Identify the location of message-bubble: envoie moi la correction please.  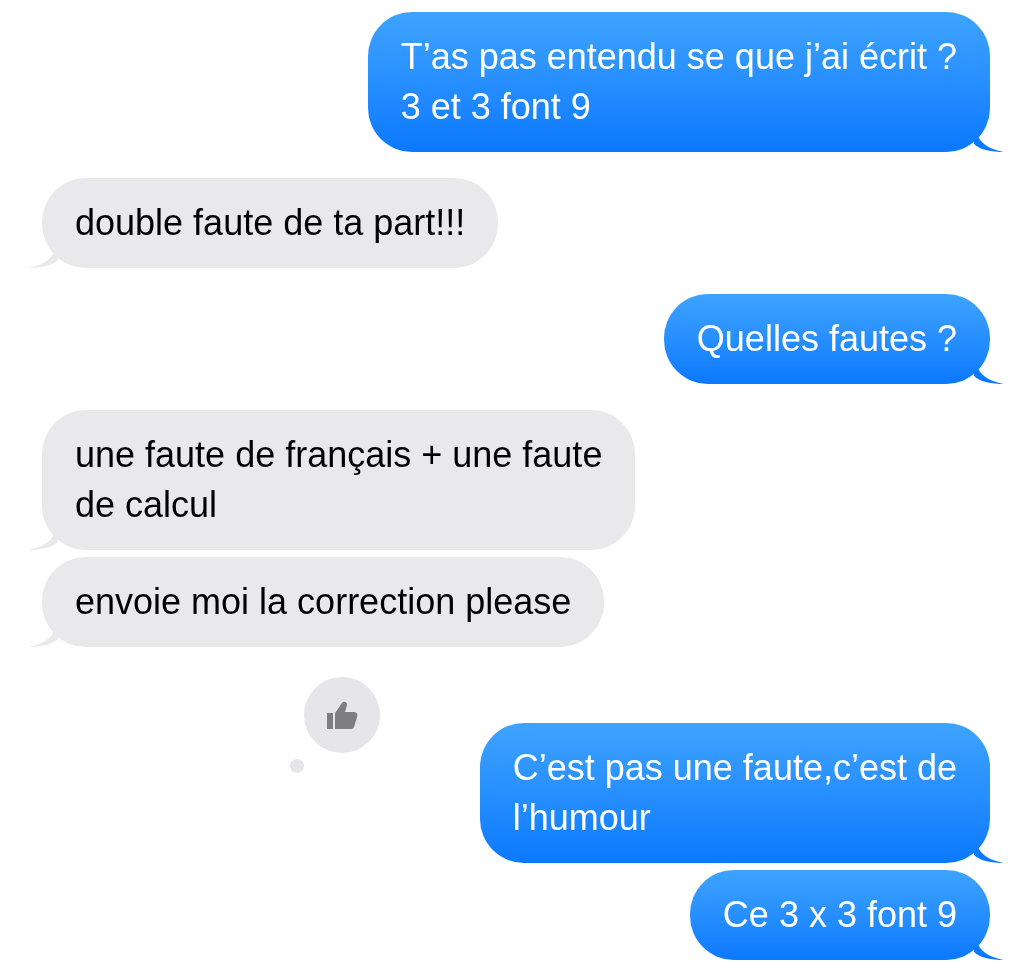
(323, 602).